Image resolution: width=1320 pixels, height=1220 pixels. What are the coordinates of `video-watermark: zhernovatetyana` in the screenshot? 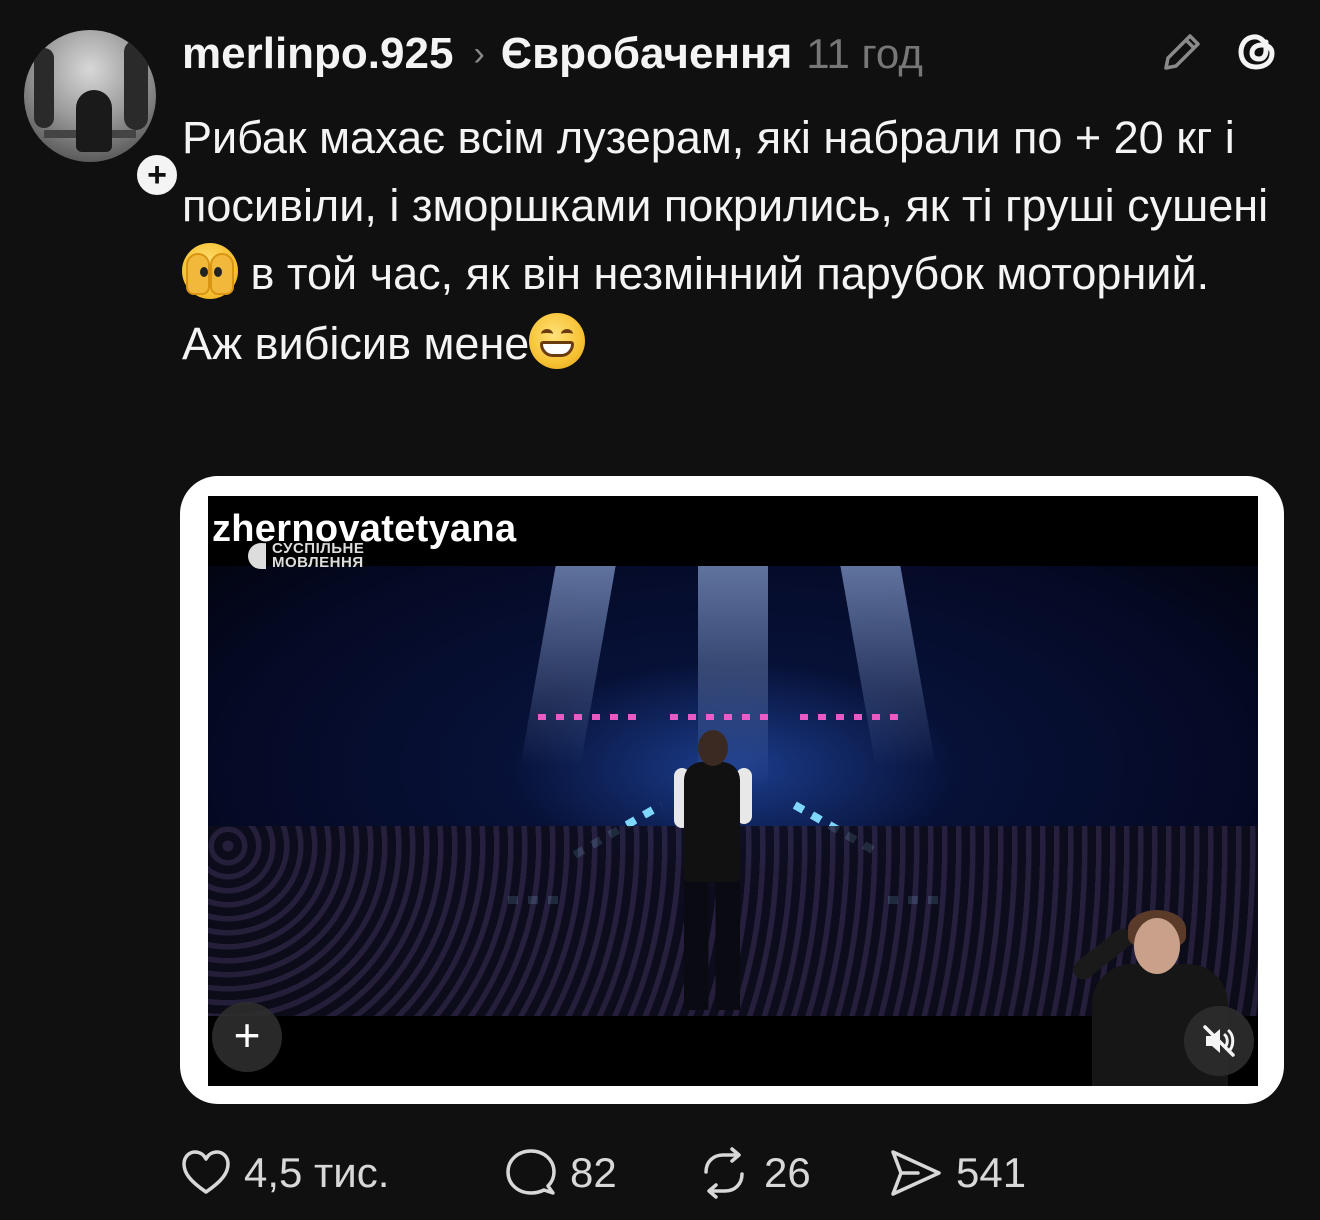 It's located at (364, 529).